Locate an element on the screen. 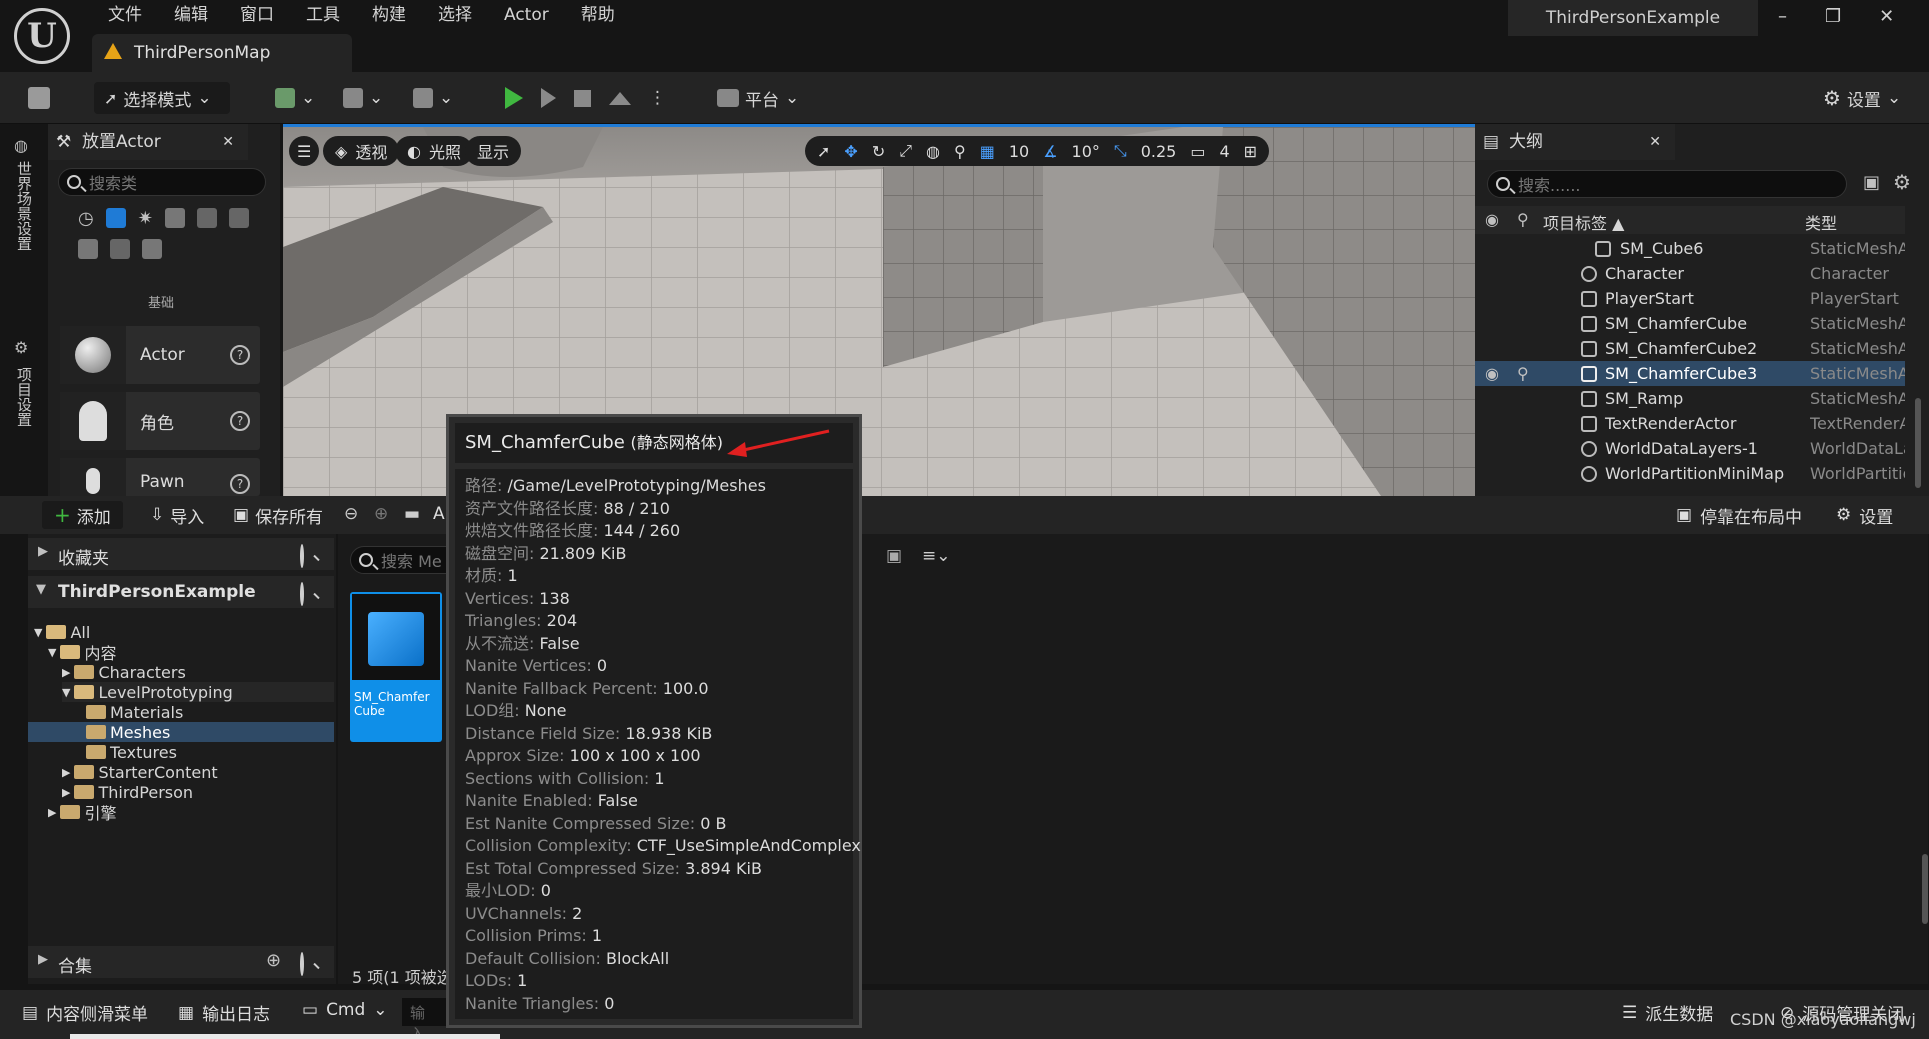 Image resolution: width=1929 pixels, height=1039 pixels. scale-snap-icon: ⤡ is located at coordinates (1120, 151).